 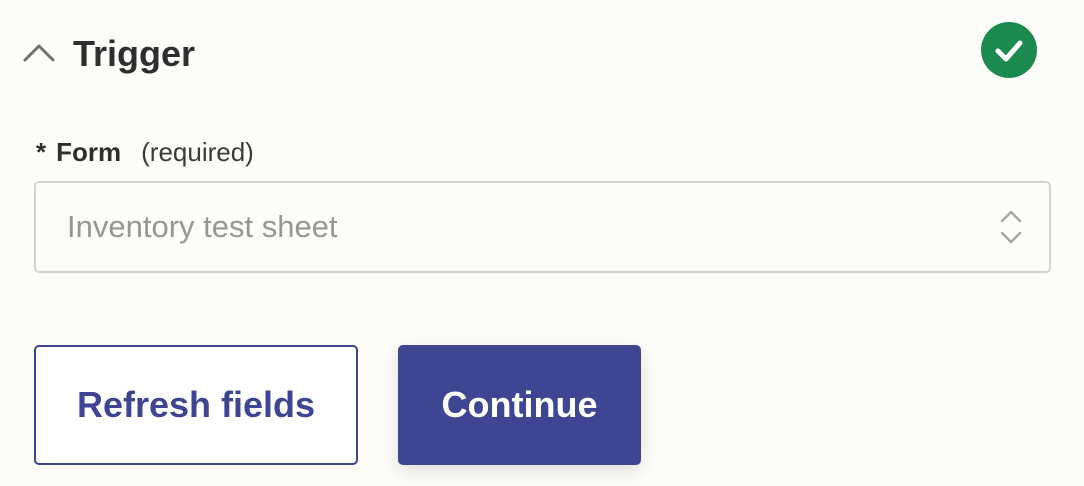 What do you see at coordinates (1009, 50) in the screenshot?
I see `check-circle-icon` at bounding box center [1009, 50].